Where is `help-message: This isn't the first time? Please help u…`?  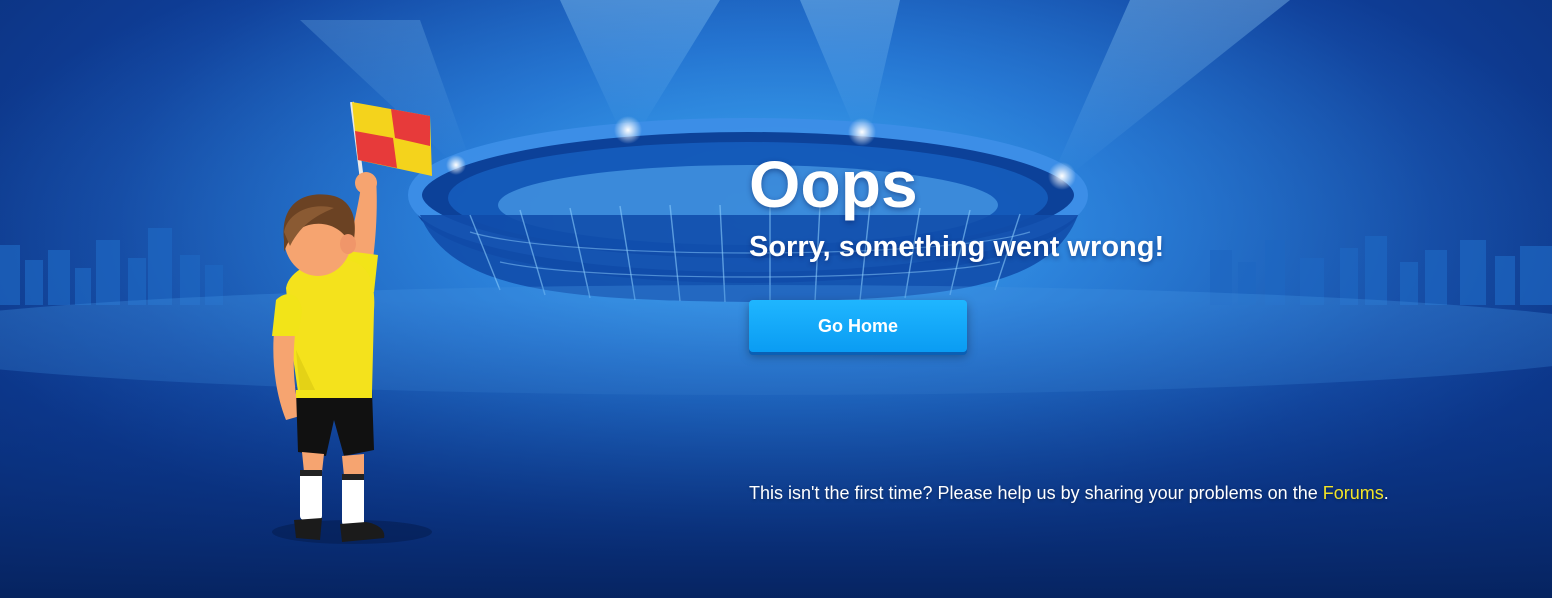 help-message: This isn't the first time? Please help u… is located at coordinates (1069, 493).